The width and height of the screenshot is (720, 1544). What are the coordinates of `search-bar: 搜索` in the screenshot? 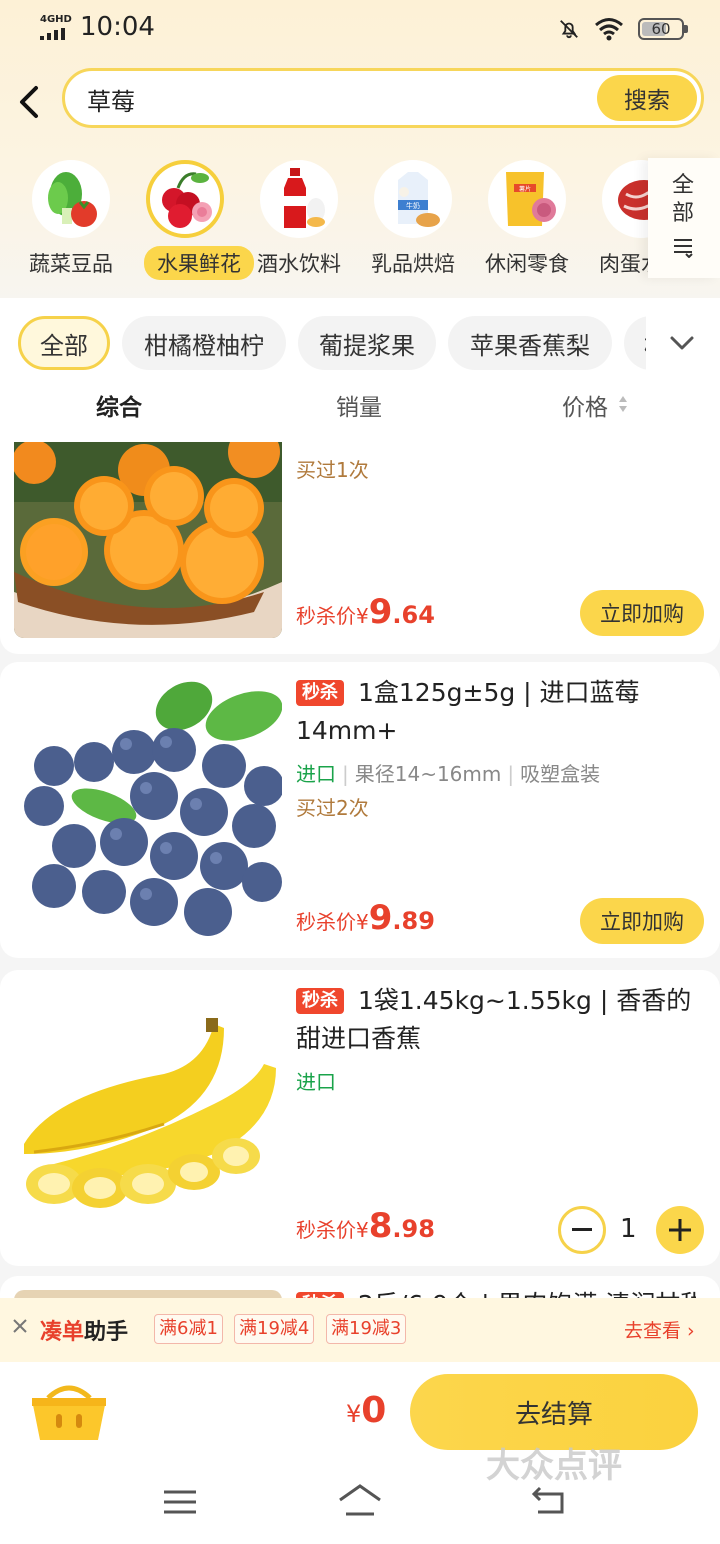 It's located at (383, 98).